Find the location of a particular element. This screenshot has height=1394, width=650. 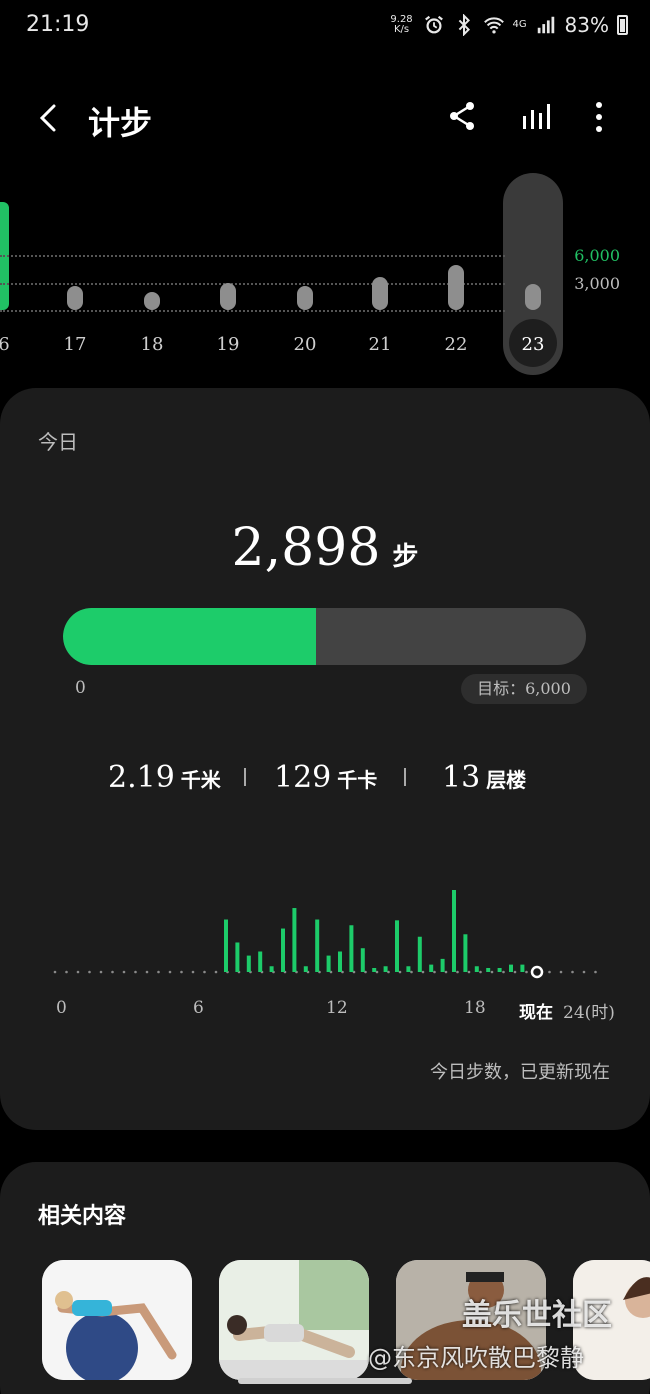

calories-metric: 129 千卡 is located at coordinates (325, 777).